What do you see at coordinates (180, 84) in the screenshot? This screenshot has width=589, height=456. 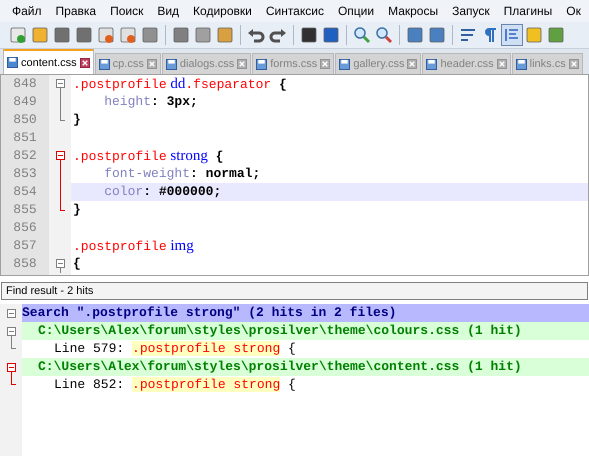 I see `code-line: .postprofile dd.fseparator {` at bounding box center [180, 84].